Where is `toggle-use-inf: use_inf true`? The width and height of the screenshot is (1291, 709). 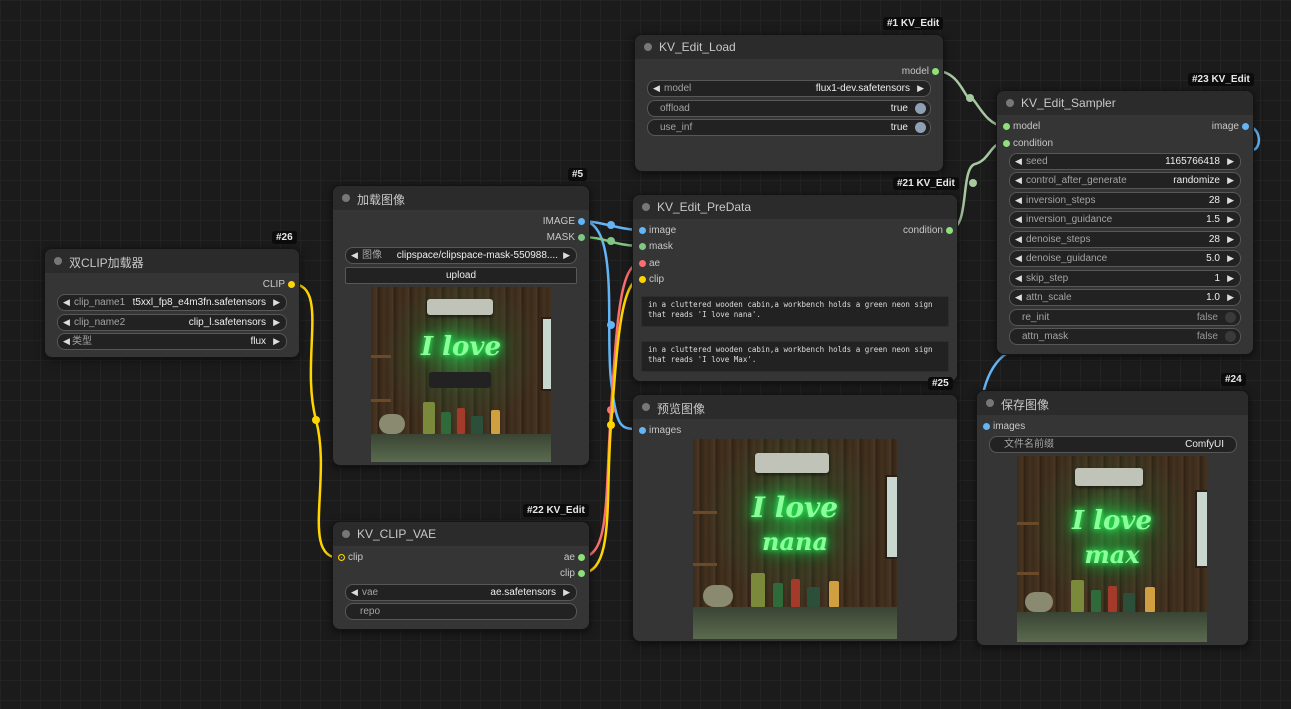 toggle-use-inf: use_inf true is located at coordinates (789, 127).